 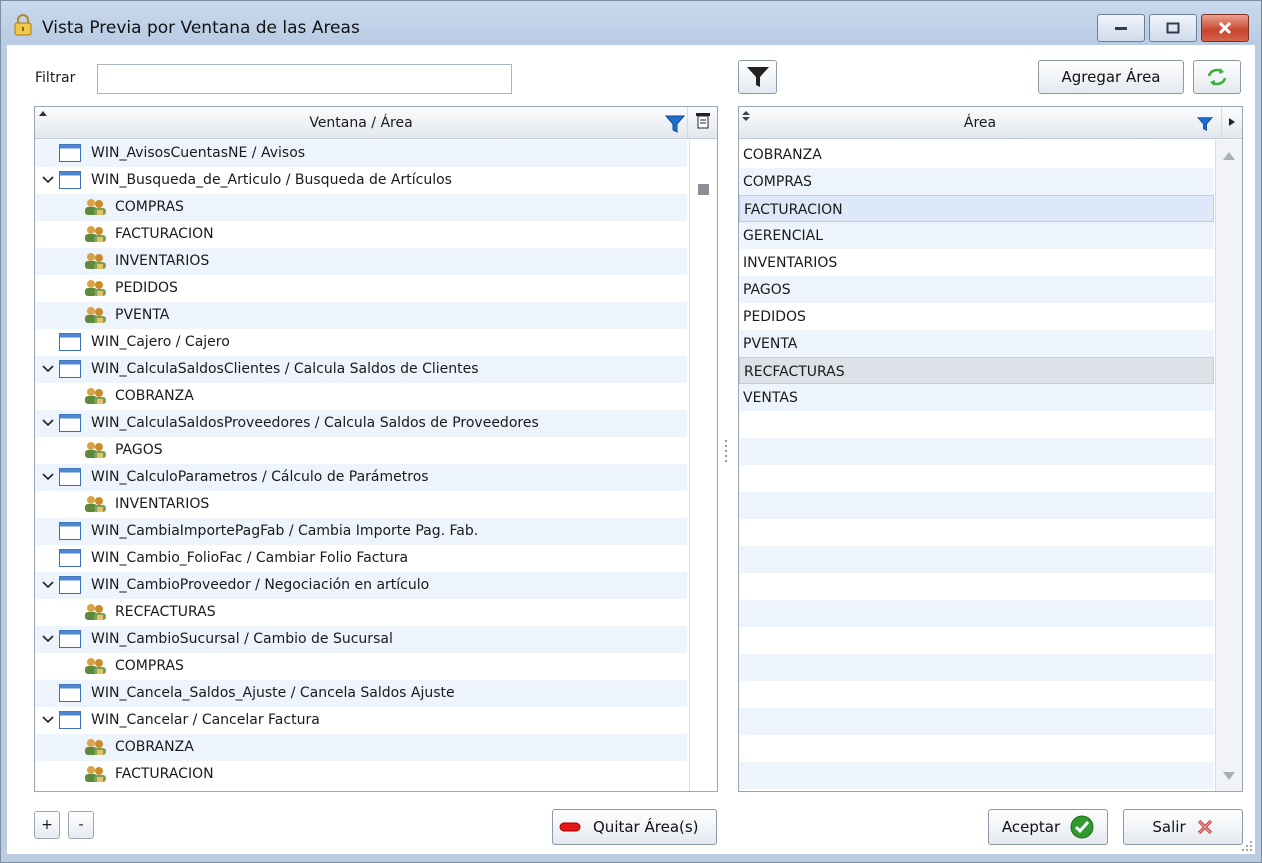 I want to click on column-chooser-button, so click(x=702, y=123).